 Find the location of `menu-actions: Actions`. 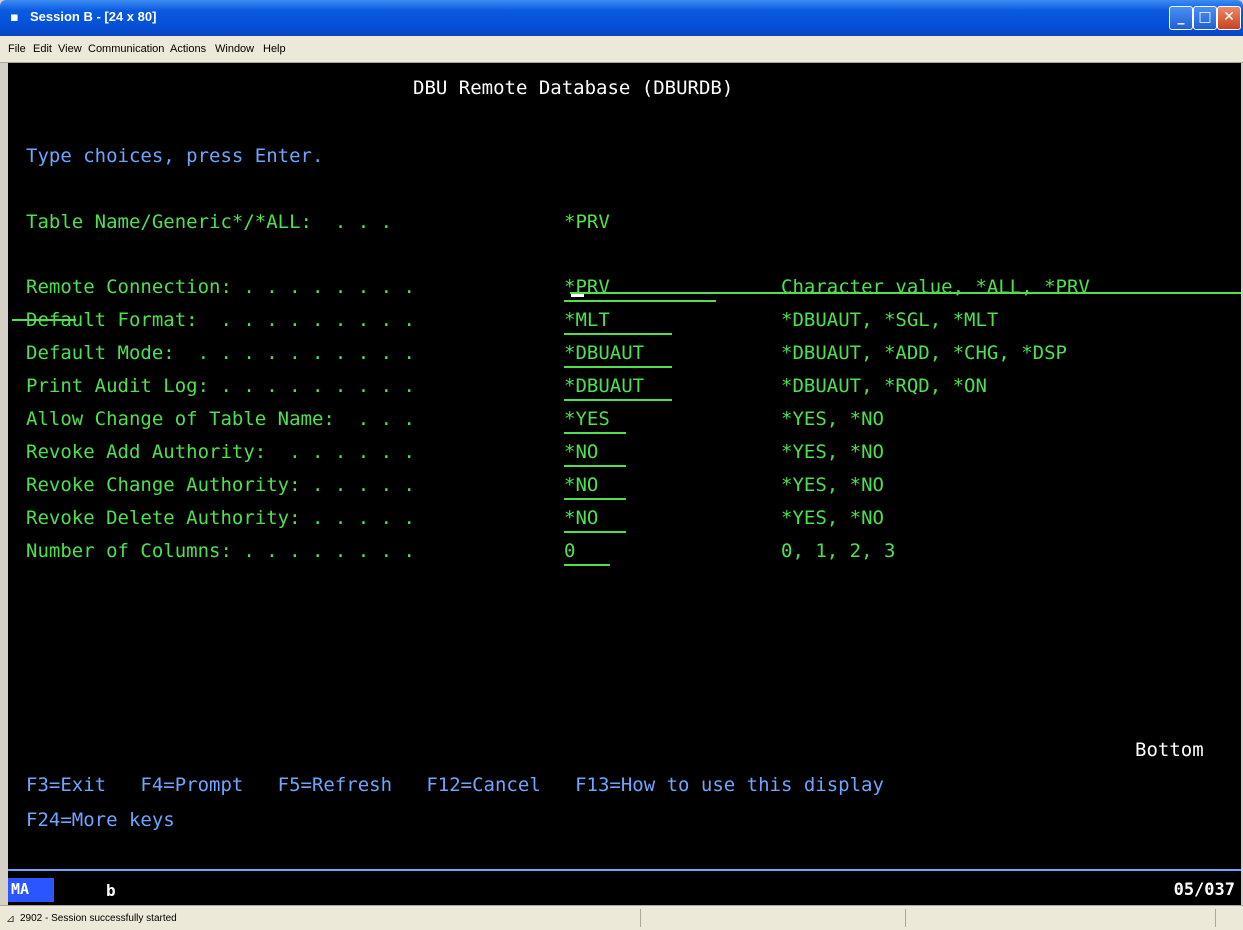

menu-actions: Actions is located at coordinates (188, 49).